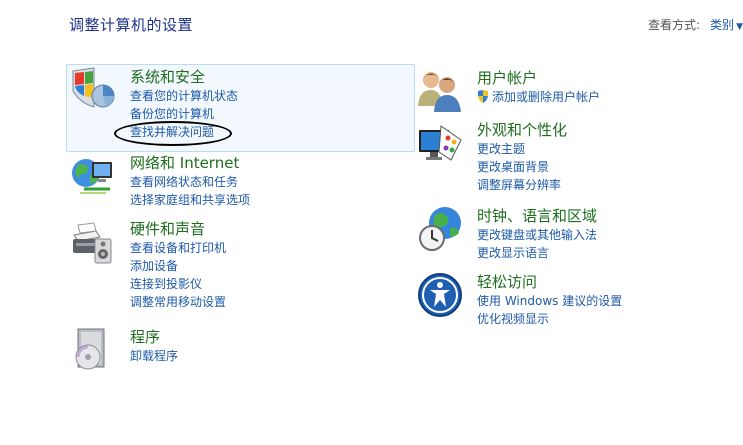  Describe the element at coordinates (173, 133) in the screenshot. I see `annotation-ellipse` at that location.